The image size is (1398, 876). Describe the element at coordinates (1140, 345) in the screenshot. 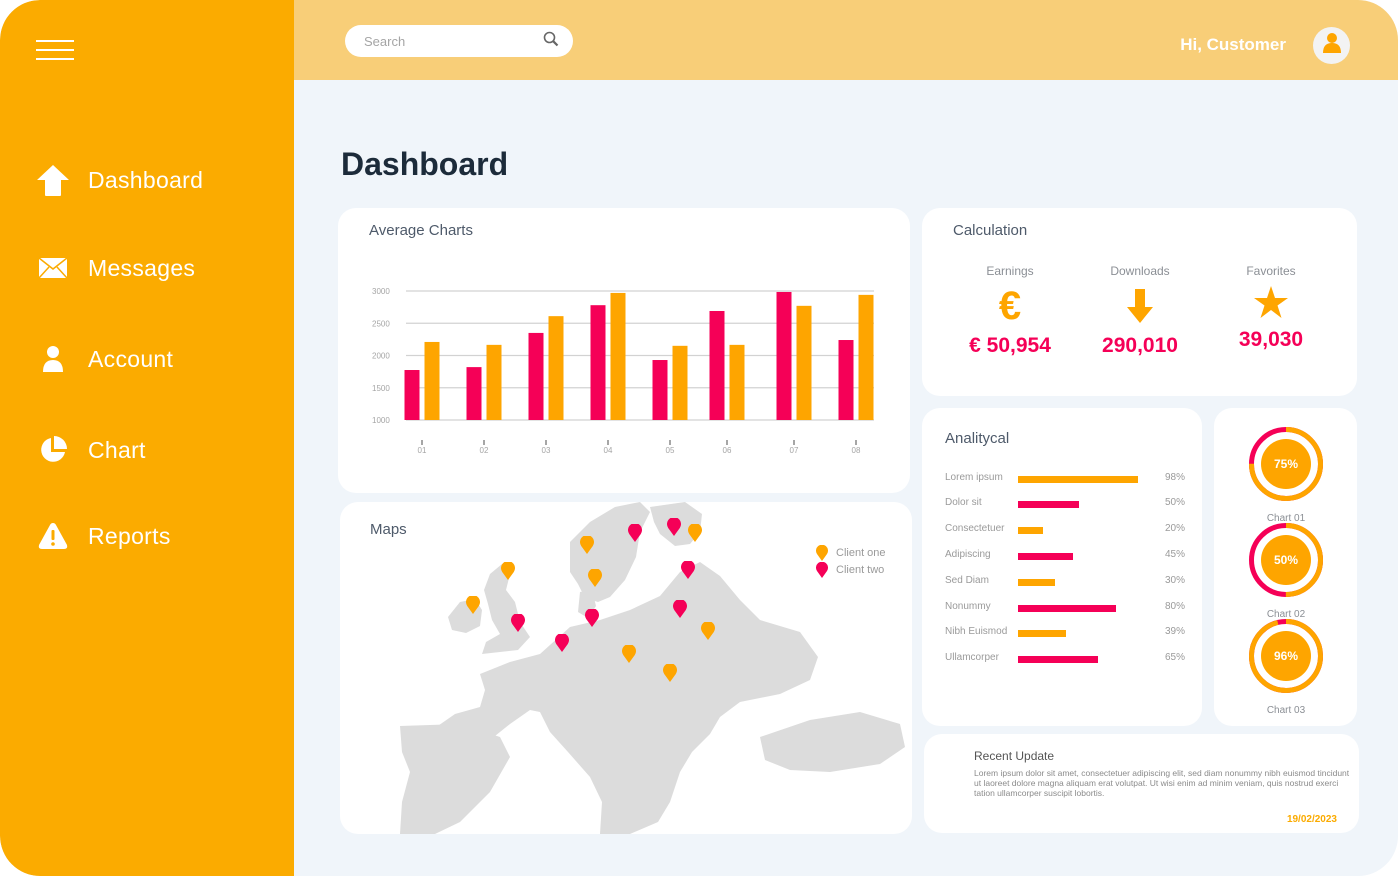

I see `stat-value: 290,010` at that location.